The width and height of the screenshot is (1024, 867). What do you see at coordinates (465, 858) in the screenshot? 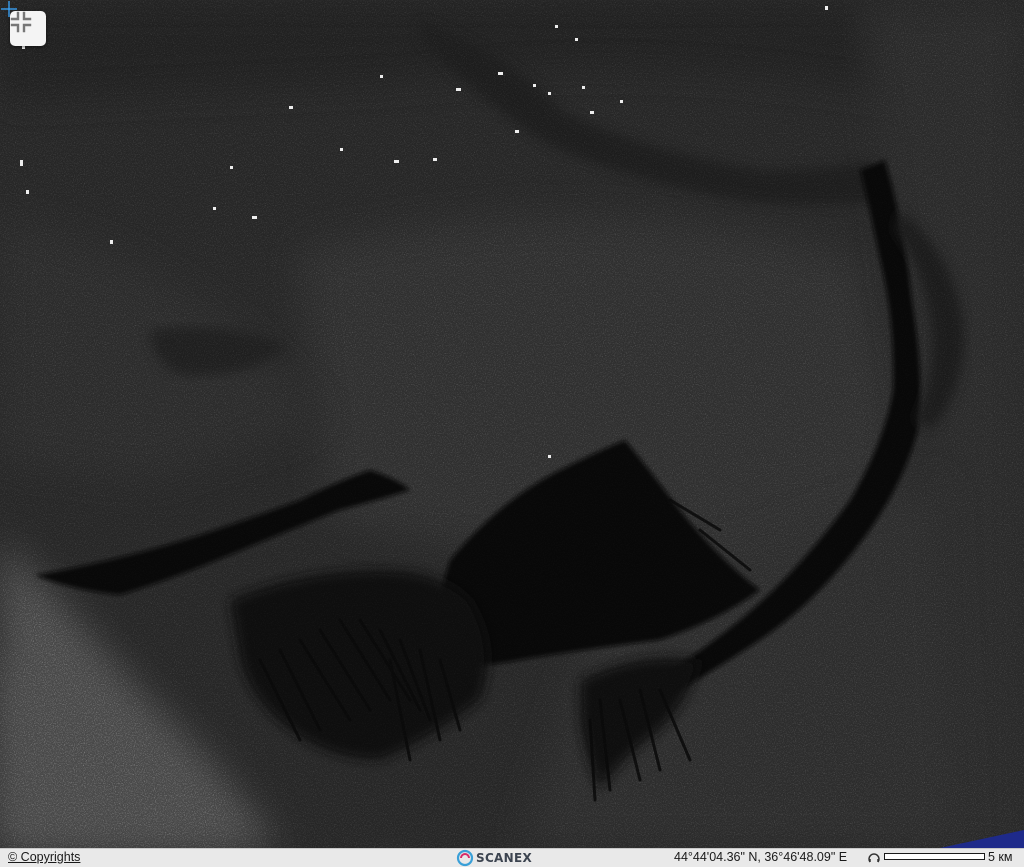
I see `scanex-logo-icon` at bounding box center [465, 858].